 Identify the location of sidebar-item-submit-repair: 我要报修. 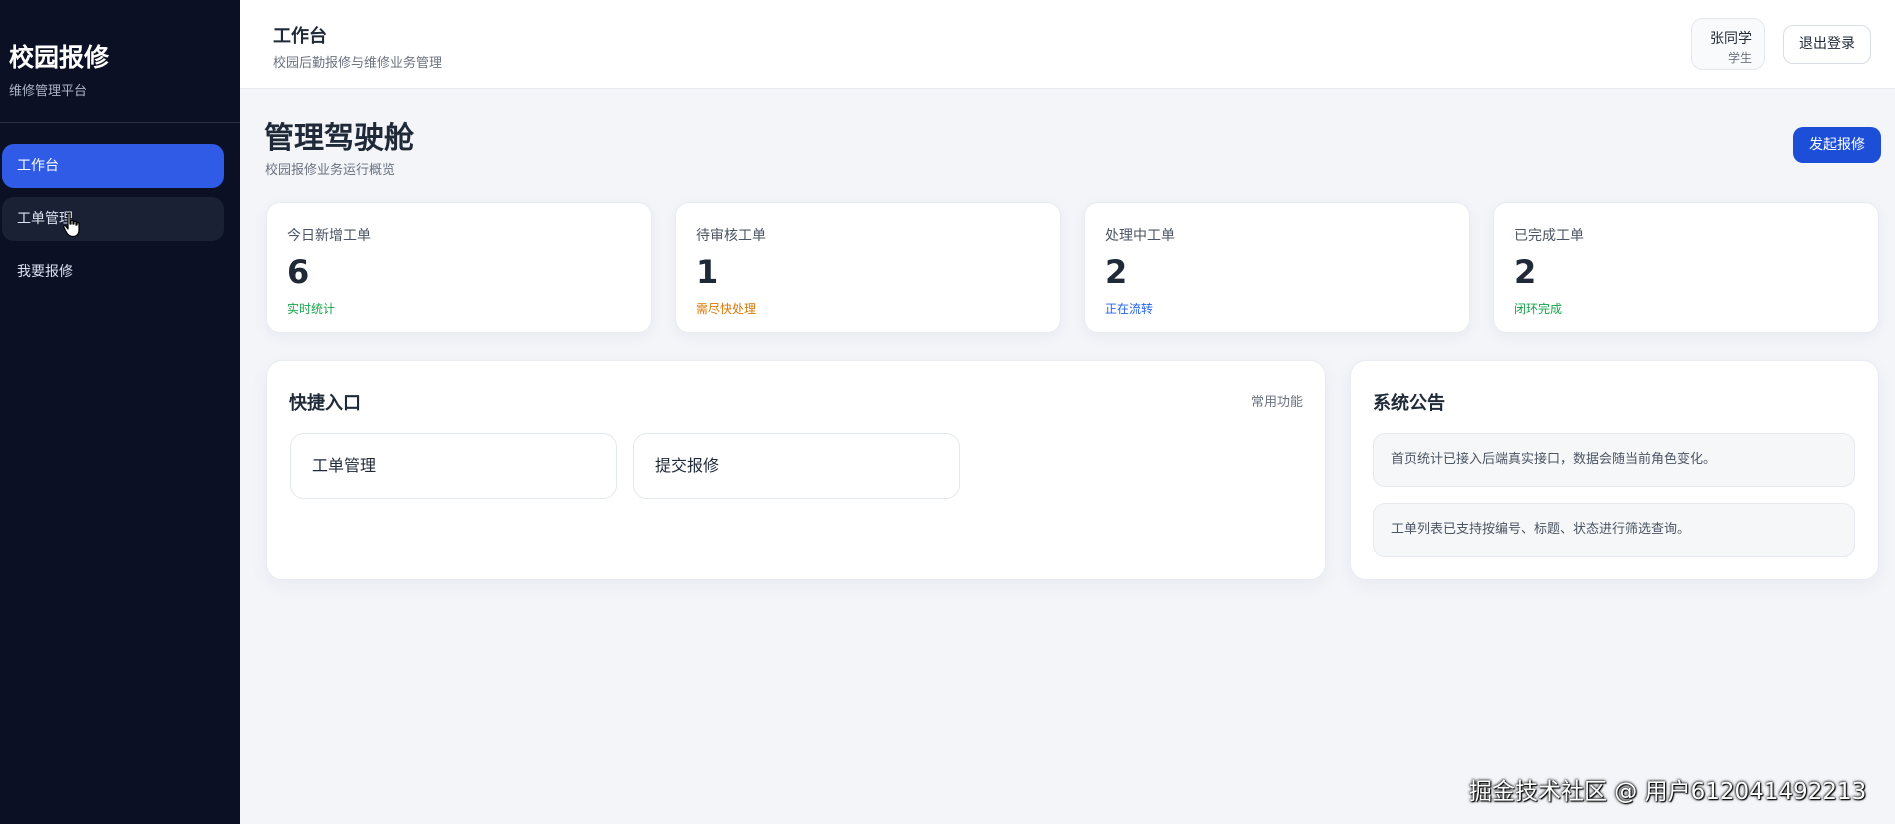
(113, 272).